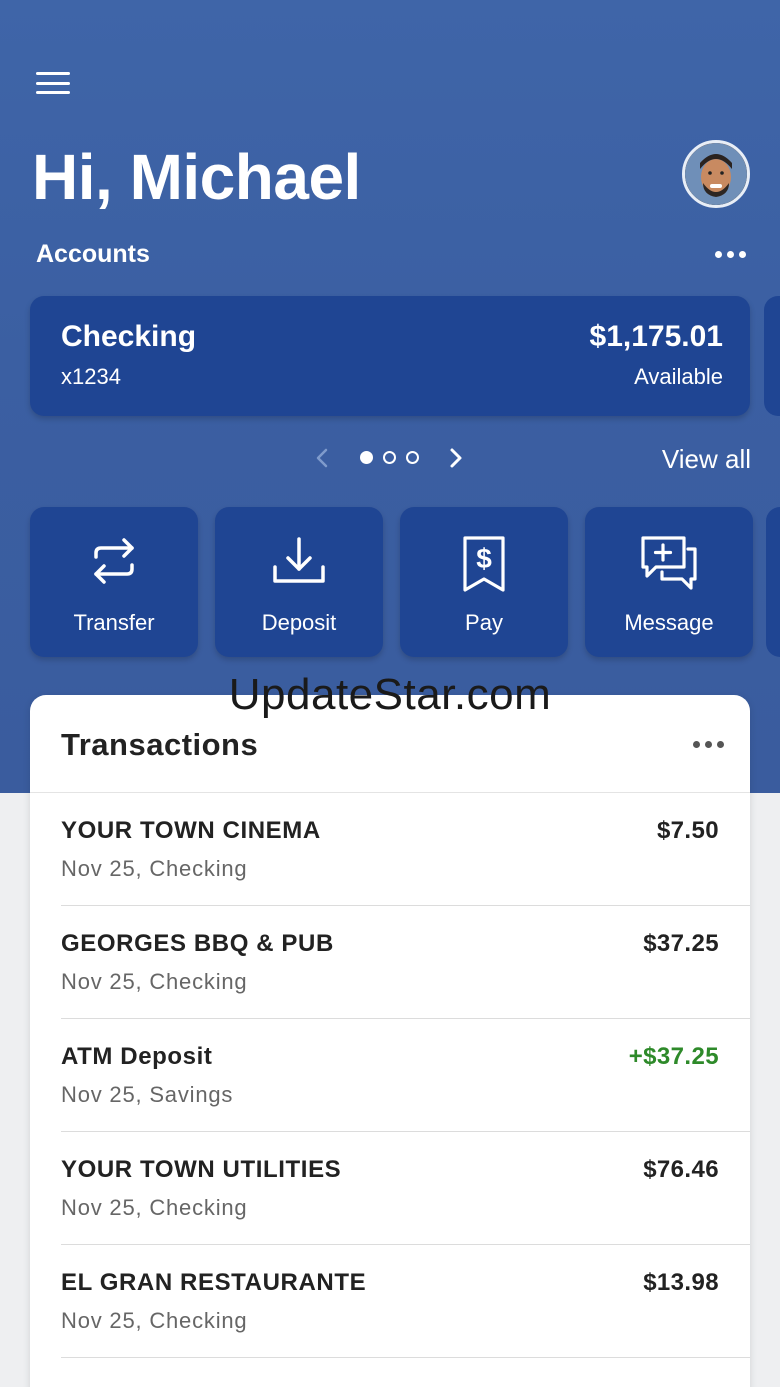 Image resolution: width=780 pixels, height=1387 pixels. I want to click on divider, so click(405, 1357).